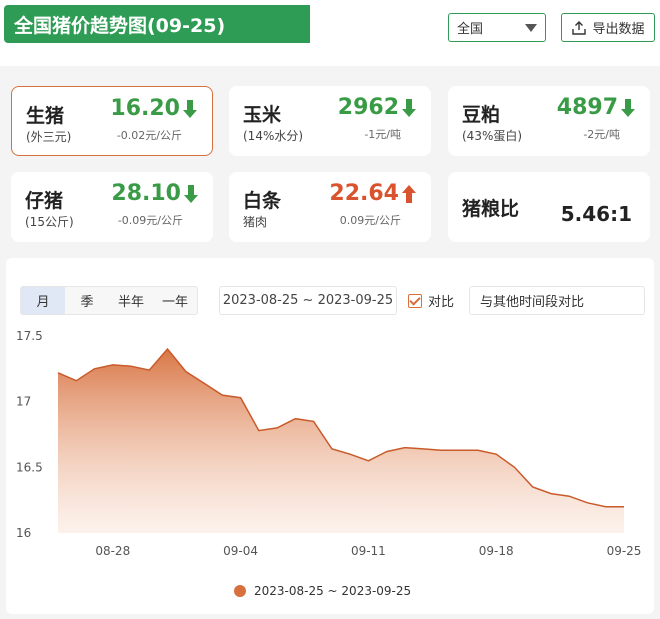 The image size is (660, 619). What do you see at coordinates (157, 24) in the screenshot?
I see `page-title: 全国猪价趋势图(09-25)` at bounding box center [157, 24].